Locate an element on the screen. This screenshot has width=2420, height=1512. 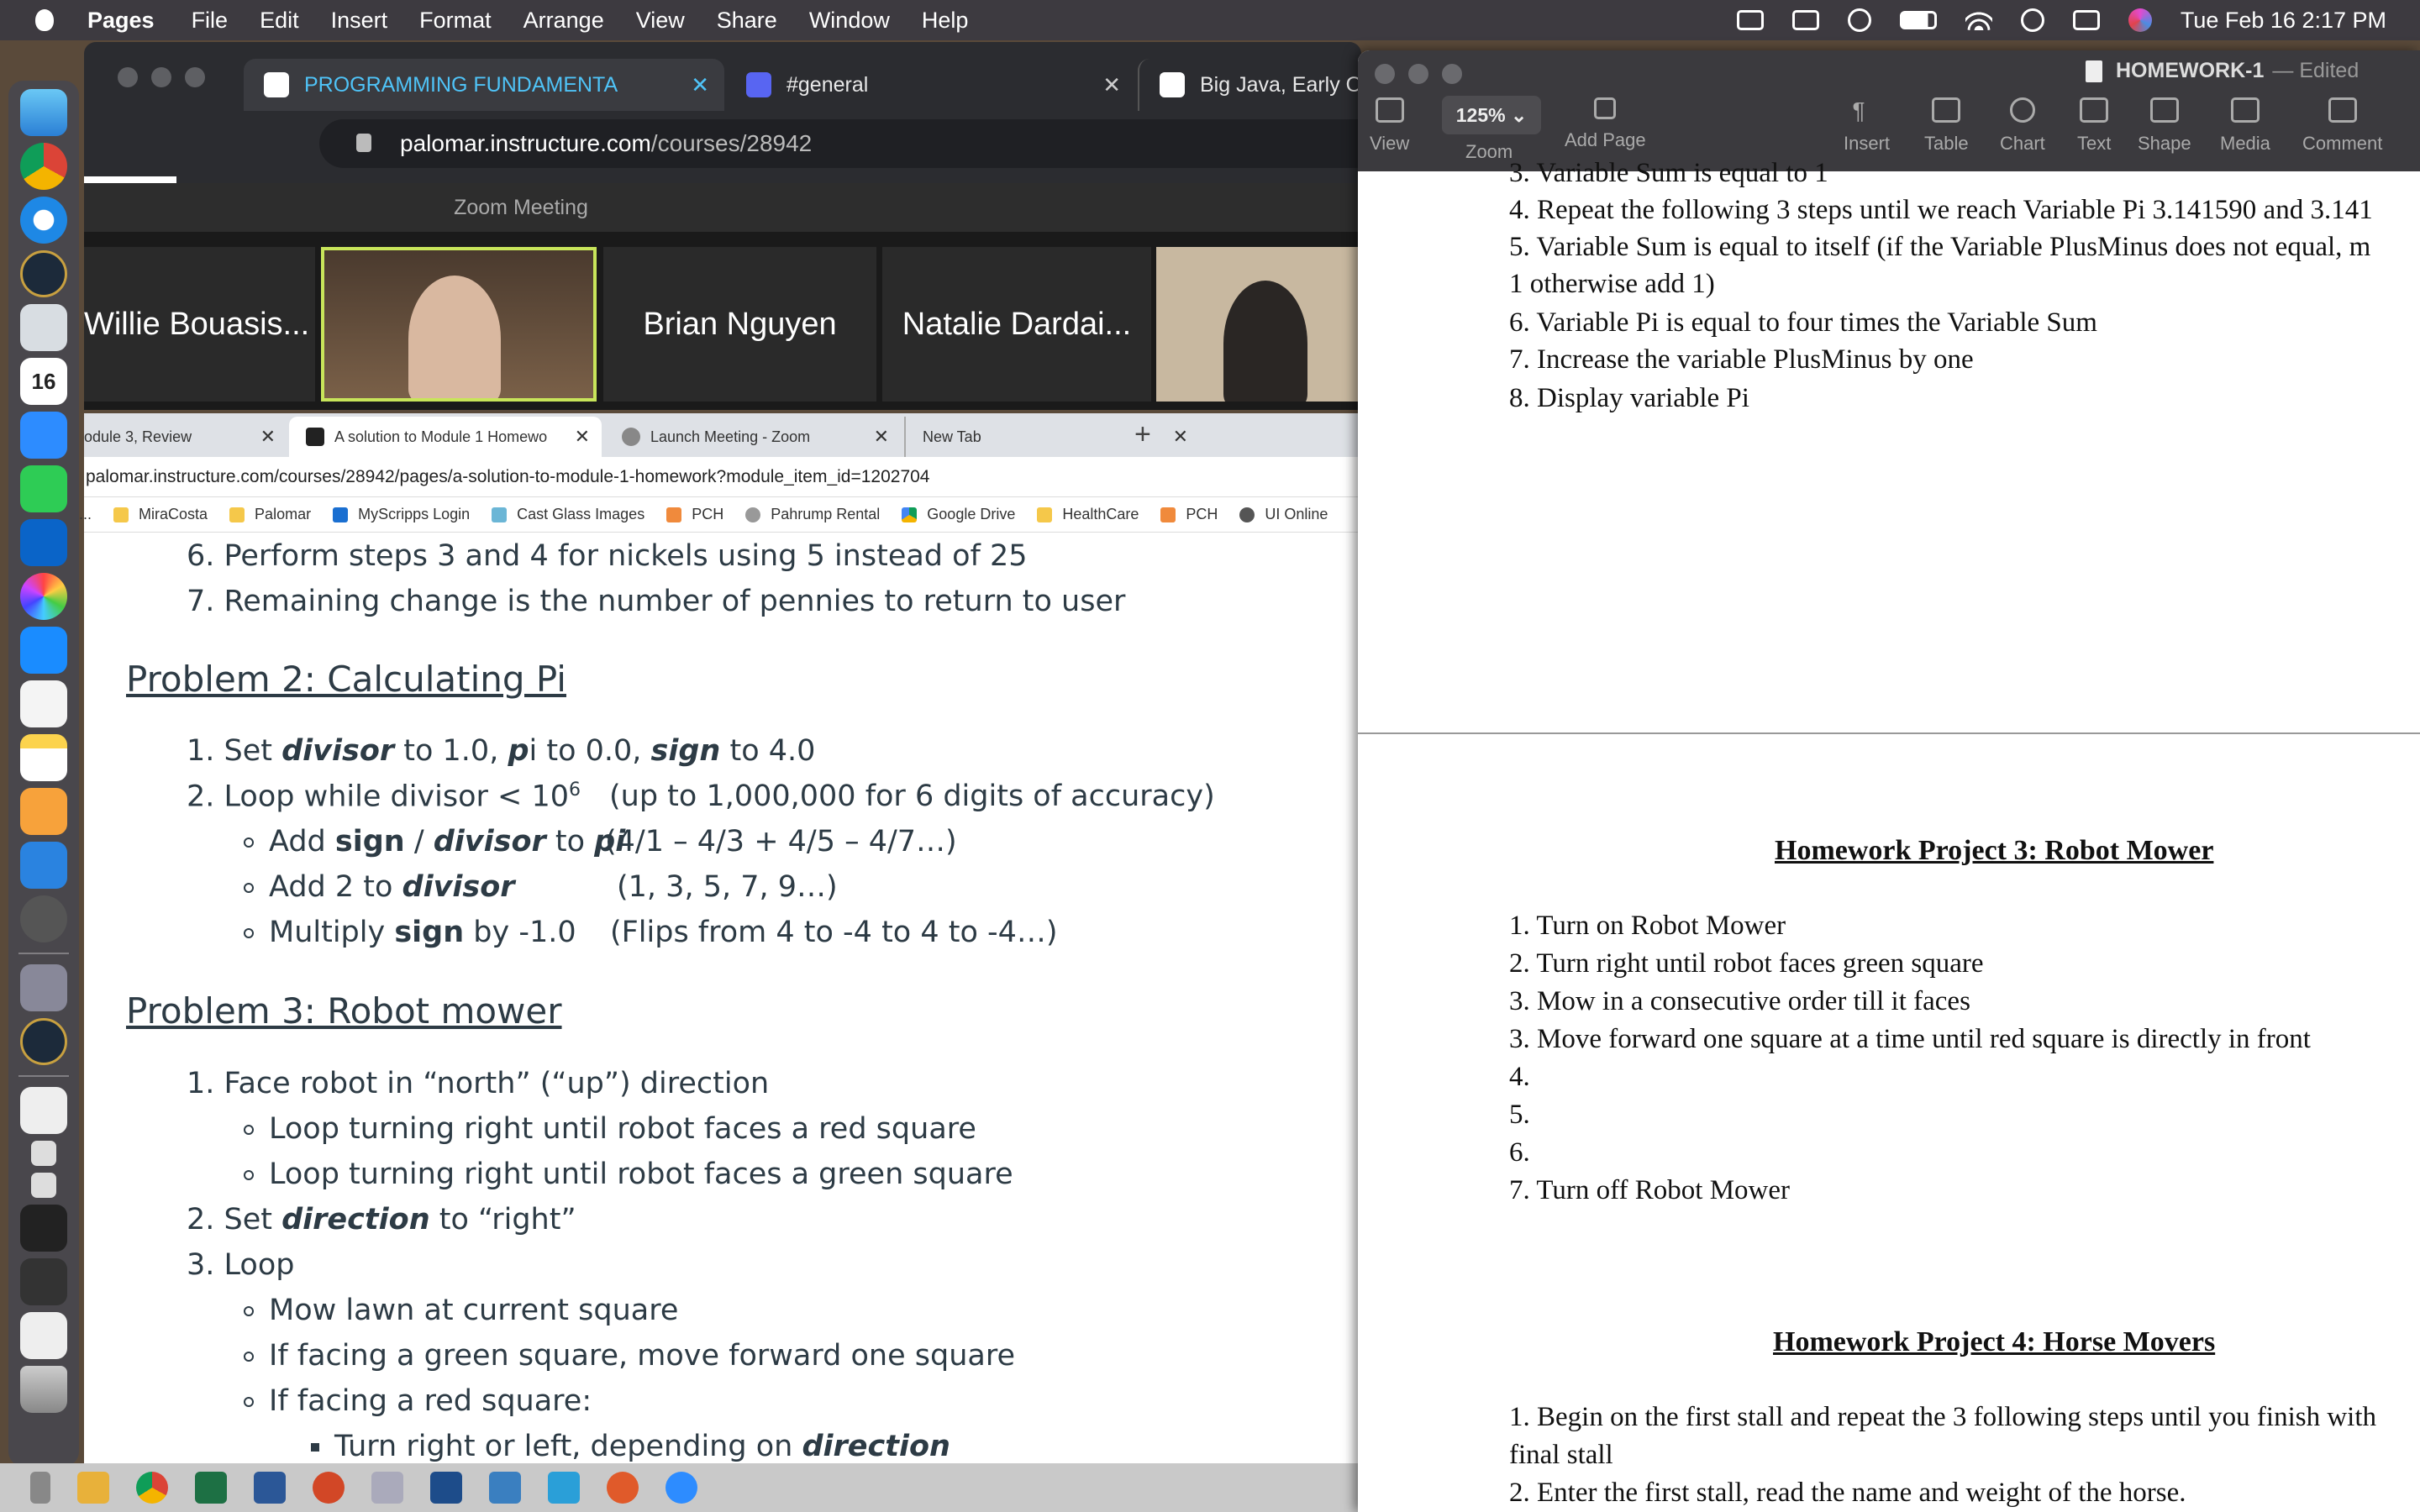
safari-icon is located at coordinates (43, 220).